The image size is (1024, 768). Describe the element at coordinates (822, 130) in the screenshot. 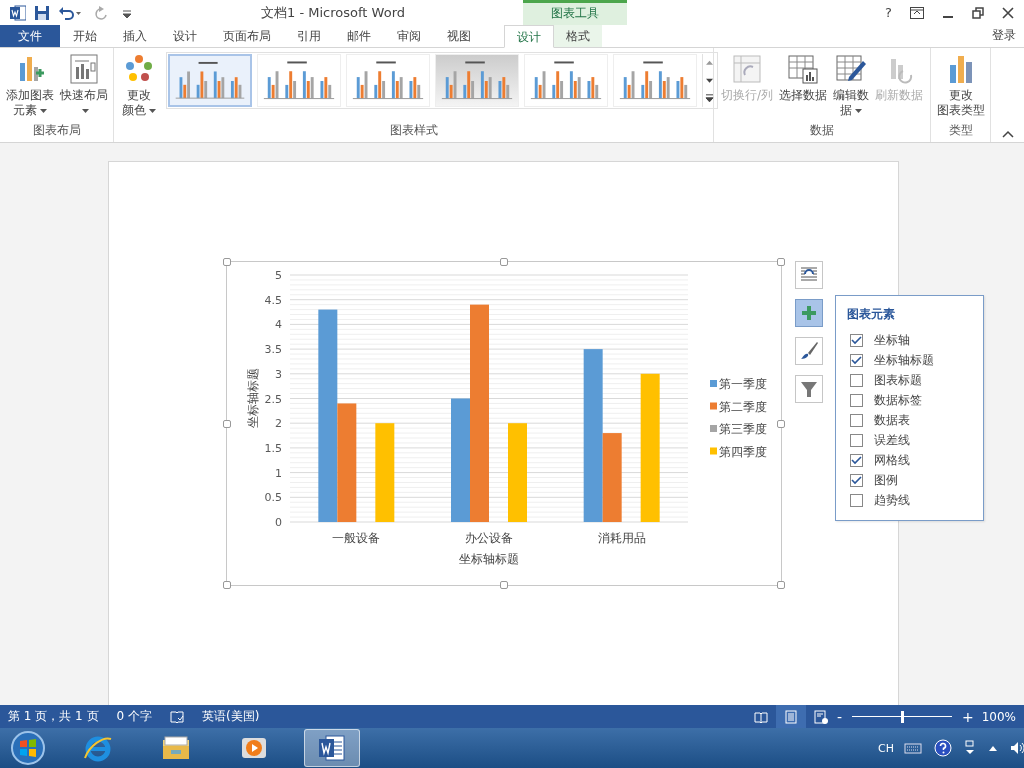

I see `group-label: 数据` at that location.